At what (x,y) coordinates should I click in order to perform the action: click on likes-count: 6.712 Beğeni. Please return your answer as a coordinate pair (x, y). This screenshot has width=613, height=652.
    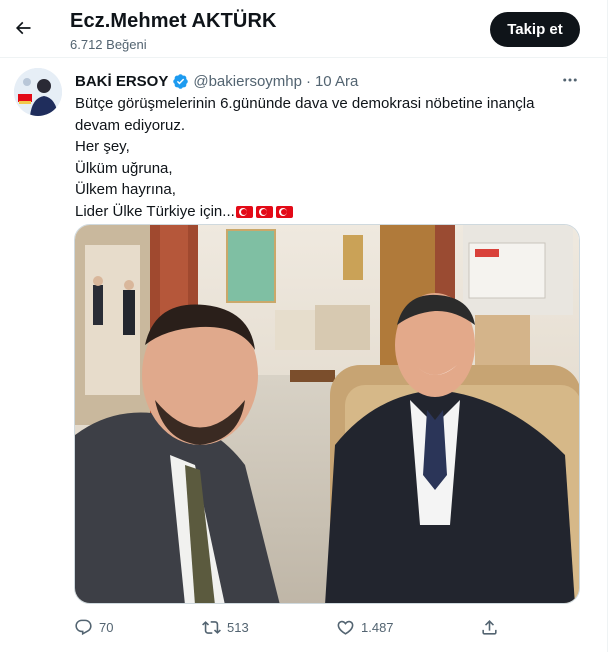
    Looking at the image, I should click on (108, 44).